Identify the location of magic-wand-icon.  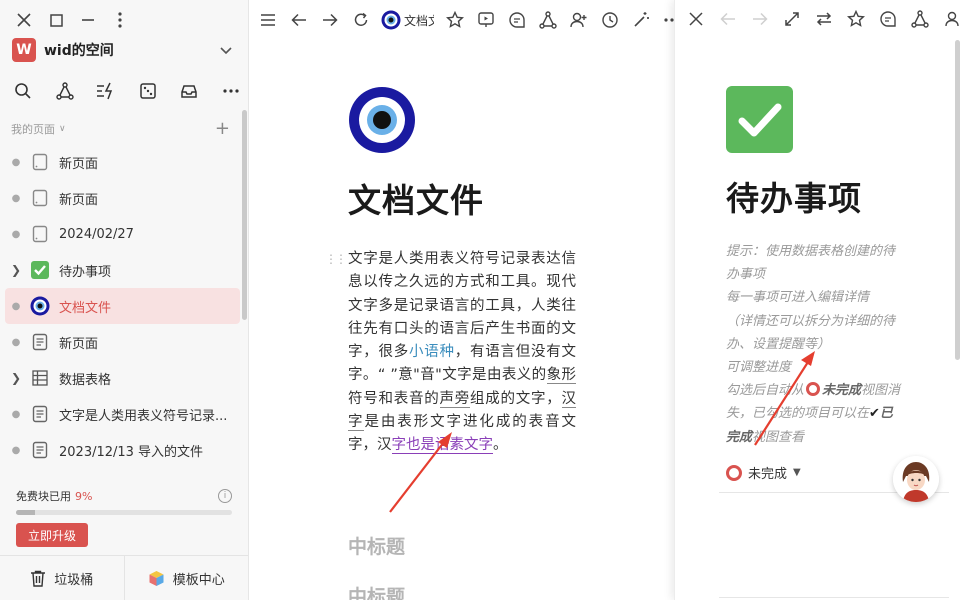
(641, 20).